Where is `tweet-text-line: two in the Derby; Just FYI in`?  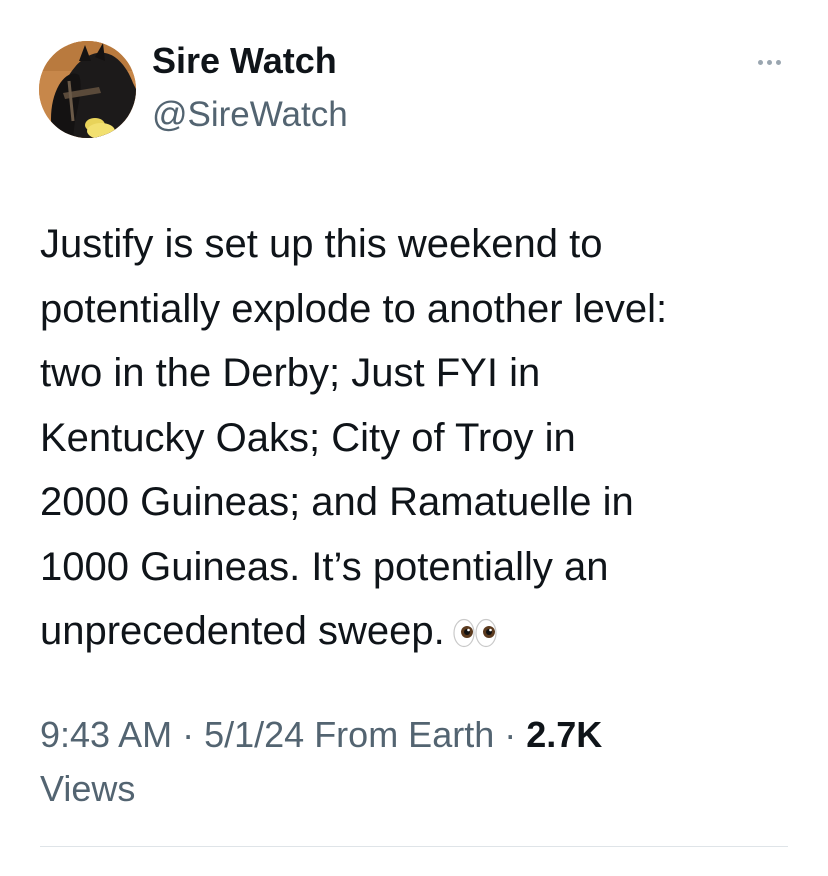
tweet-text-line: two in the Derby; Just FYI in is located at coordinates (290, 373).